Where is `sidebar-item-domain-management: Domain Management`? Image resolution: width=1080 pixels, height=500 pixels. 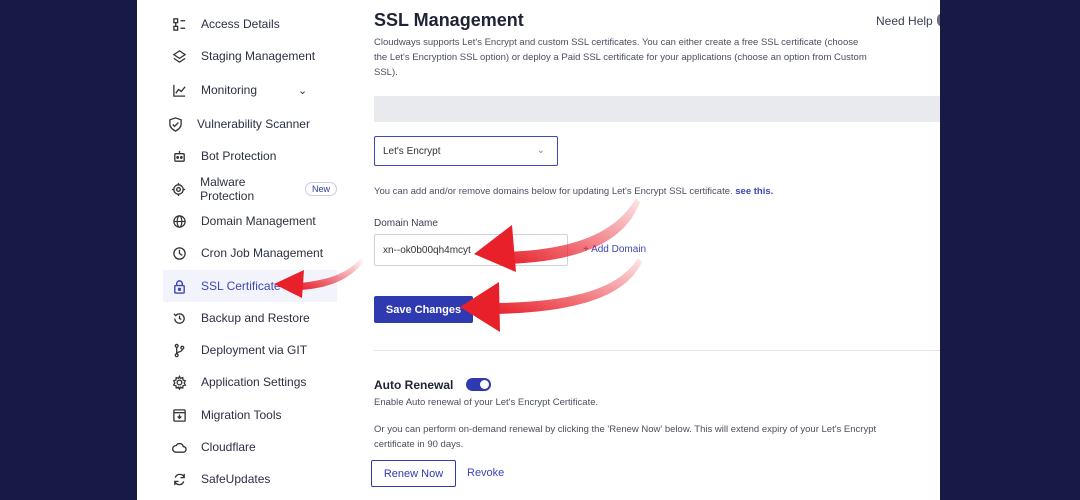 sidebar-item-domain-management: Domain Management is located at coordinates (250, 221).